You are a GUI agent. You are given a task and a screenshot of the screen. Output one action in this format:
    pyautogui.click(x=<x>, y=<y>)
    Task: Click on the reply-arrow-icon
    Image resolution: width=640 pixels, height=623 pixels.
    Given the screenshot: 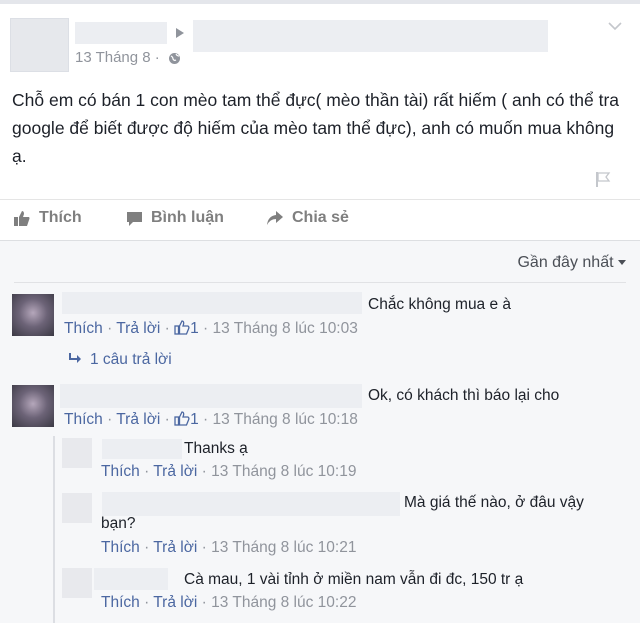 What is the action you would take?
    pyautogui.click(x=75, y=358)
    